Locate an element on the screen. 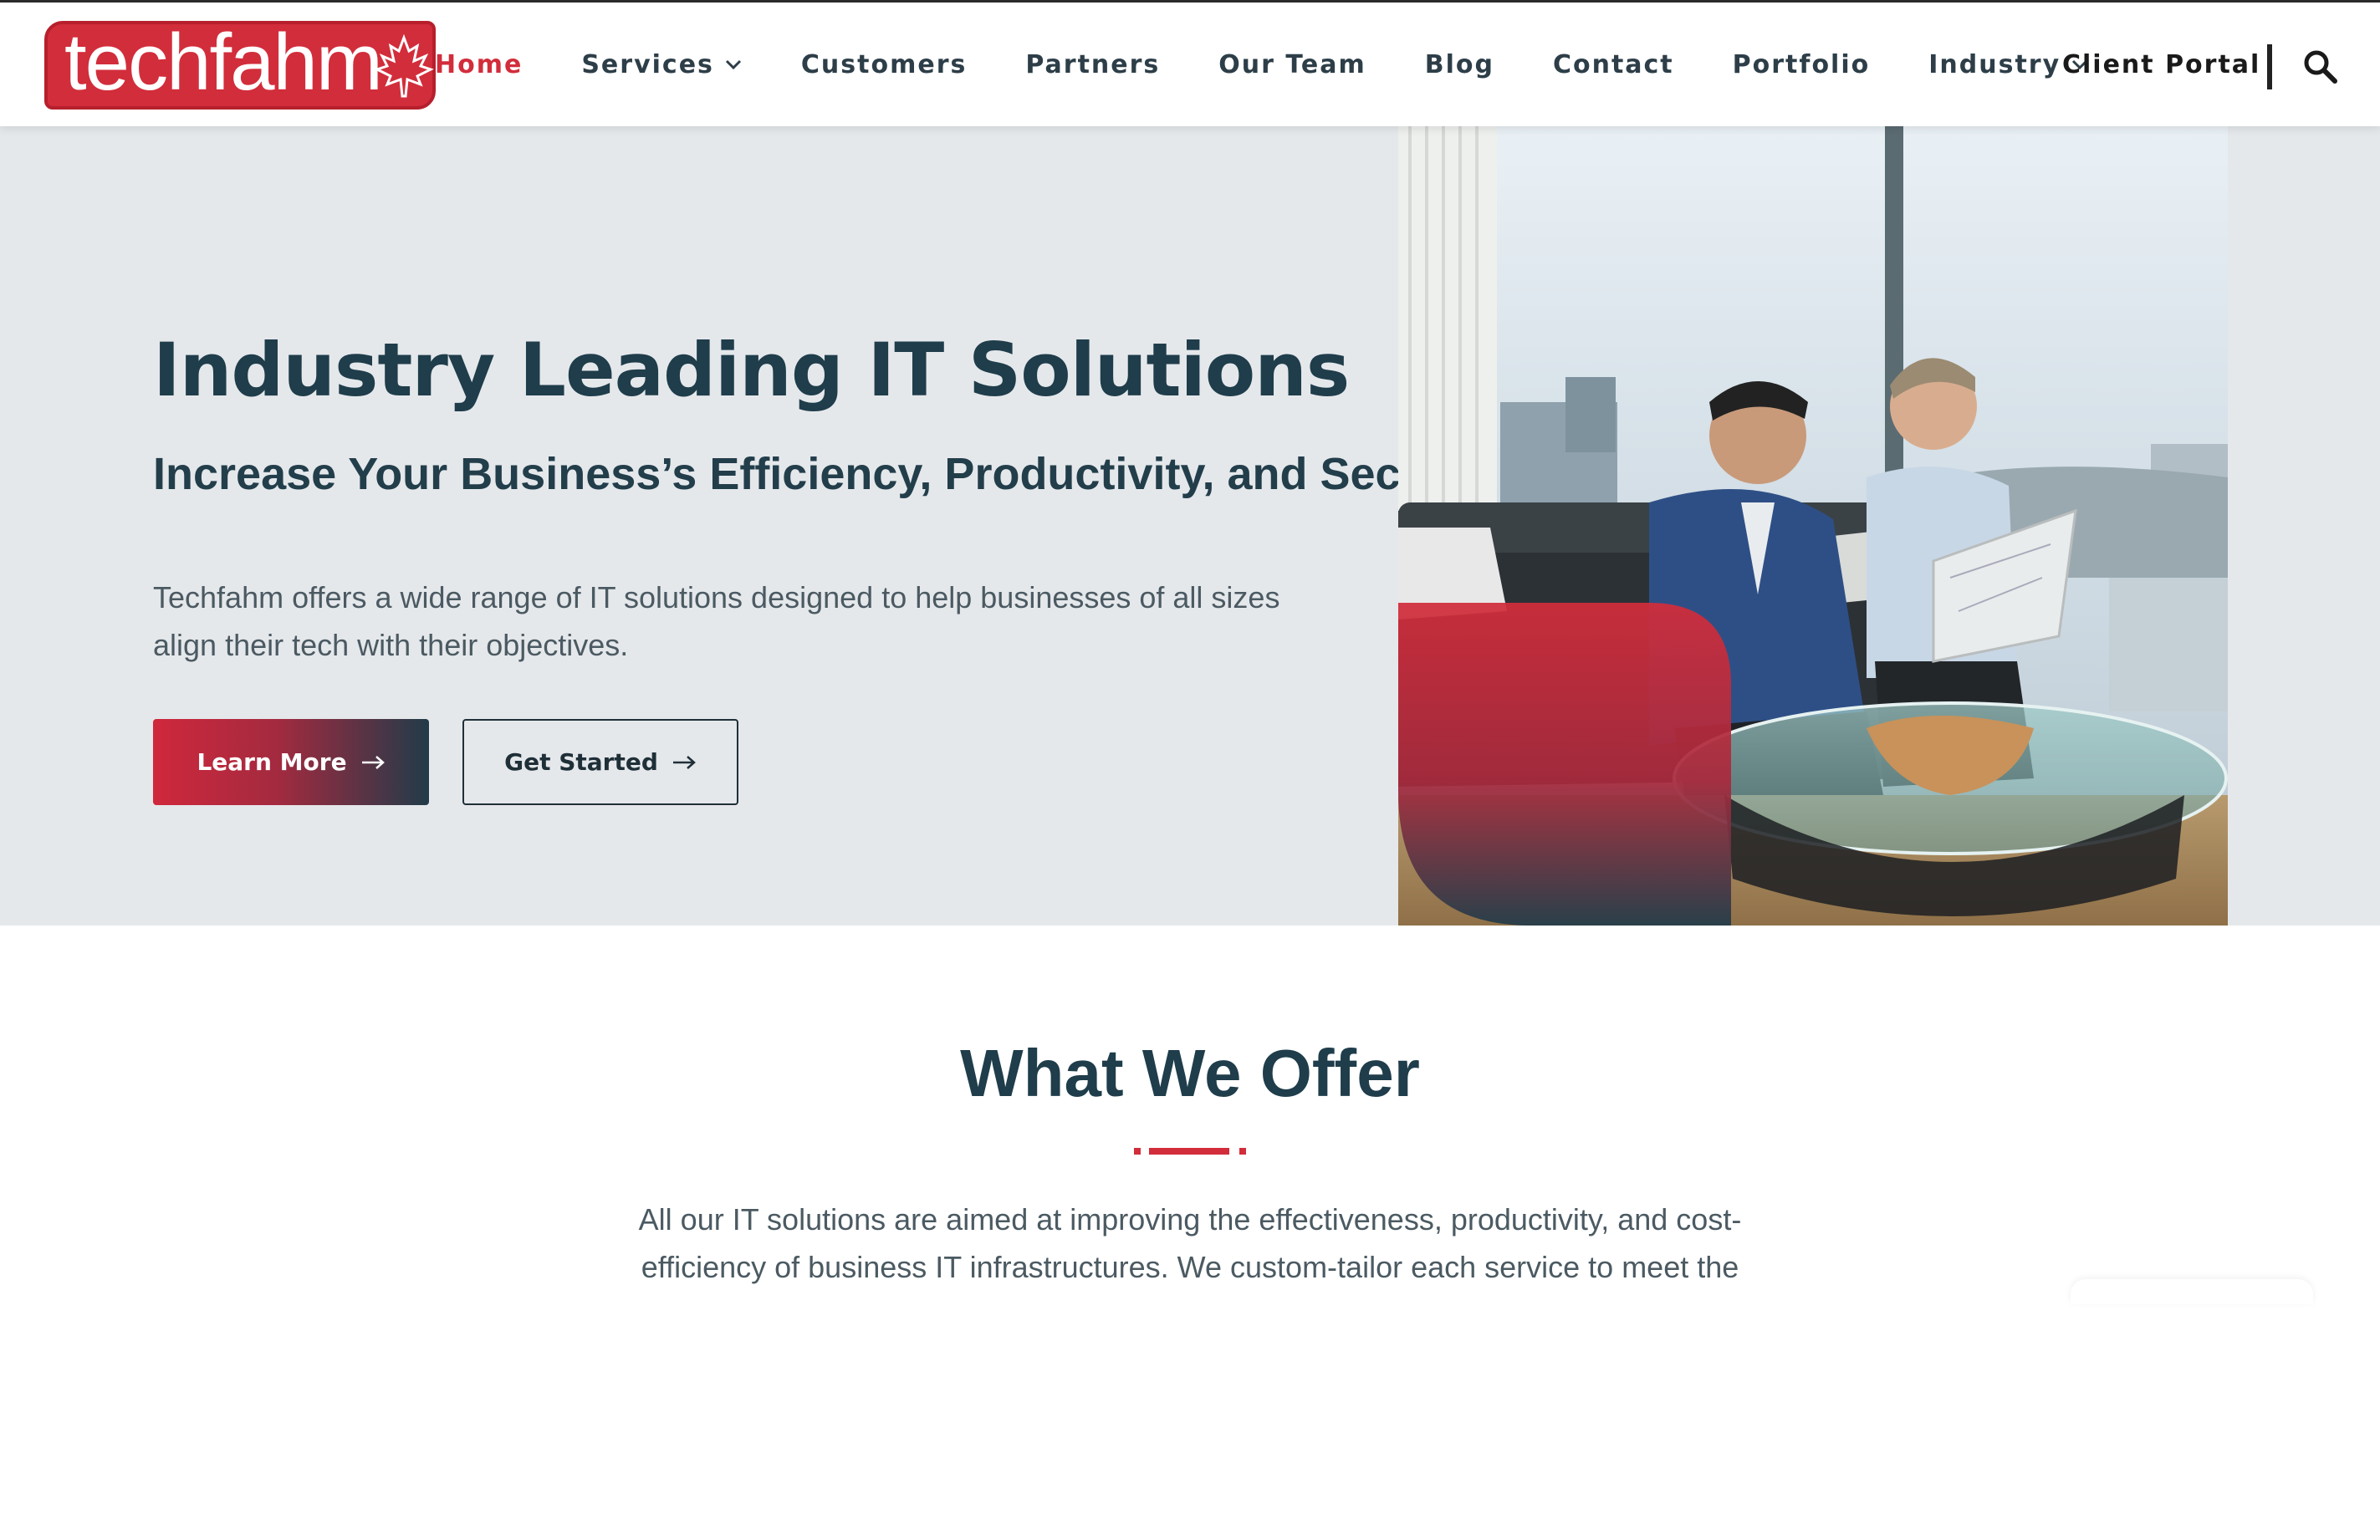 This screenshot has width=2380, height=1540. techfahm-logo: techfahm is located at coordinates (240, 65).